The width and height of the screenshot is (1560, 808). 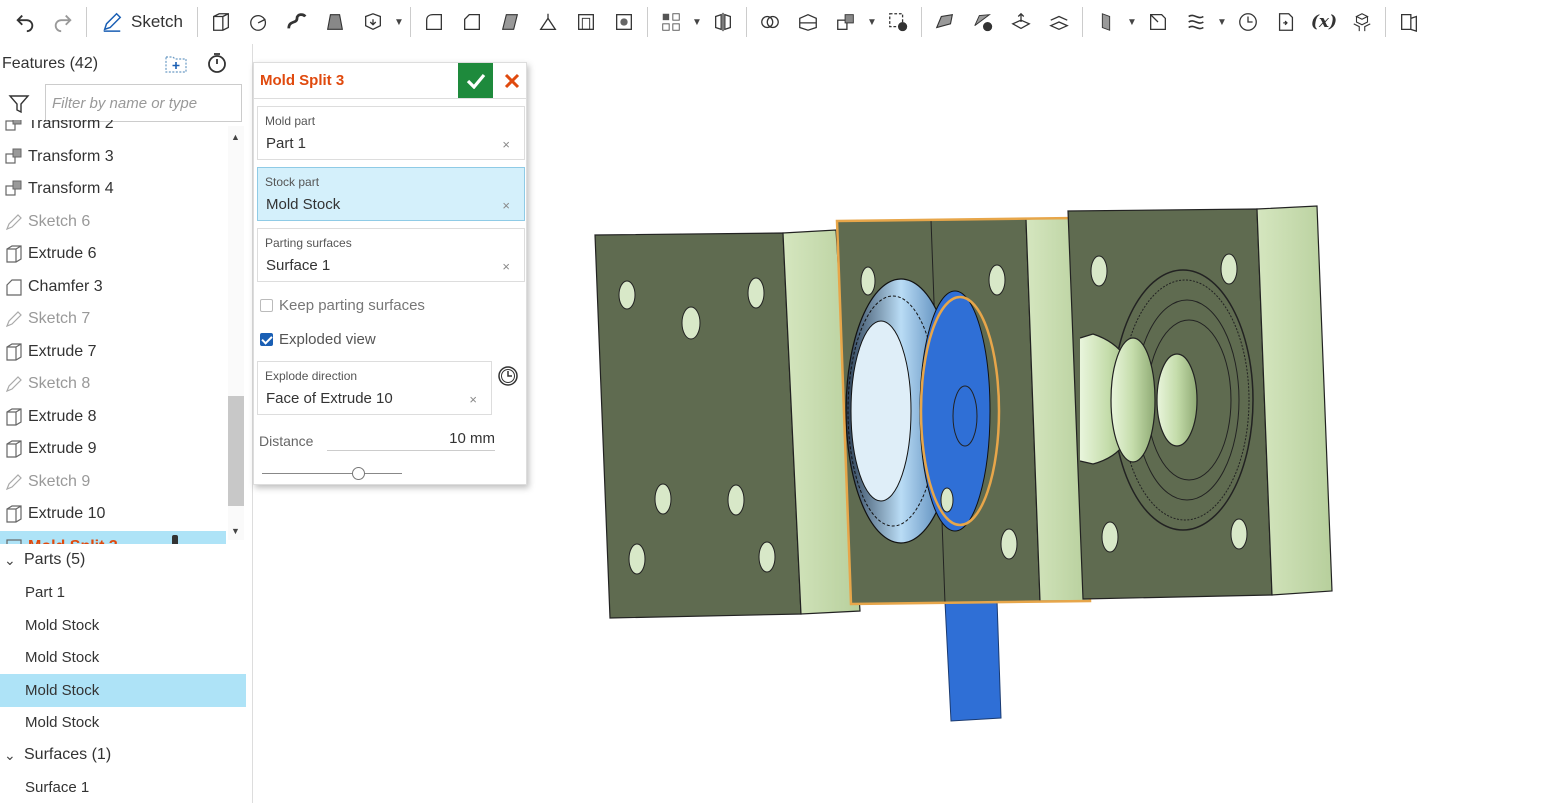 What do you see at coordinates (123, 755) in the screenshot?
I see `surfaces-group: ⌄ Surfaces (1)` at bounding box center [123, 755].